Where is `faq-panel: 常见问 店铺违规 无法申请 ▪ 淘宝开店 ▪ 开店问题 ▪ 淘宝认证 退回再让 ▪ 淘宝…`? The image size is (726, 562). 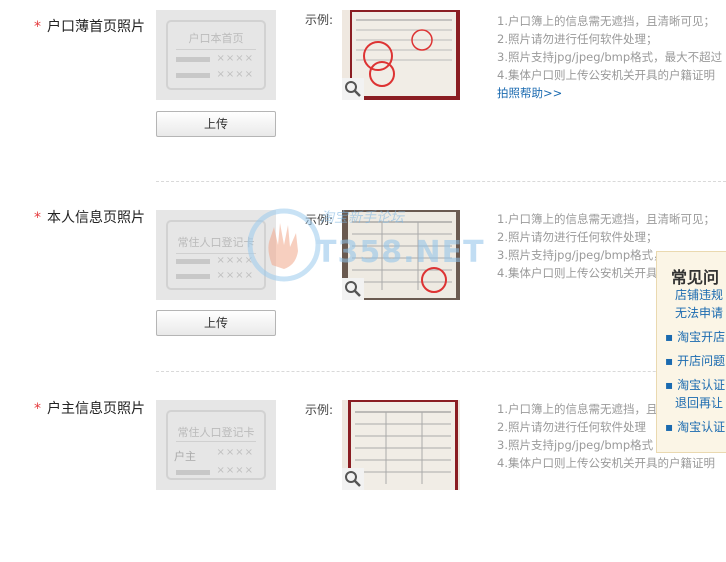
faq-panel: 常见问 店铺违规 无法申请 ▪ 淘宝开店 ▪ 开店问题 ▪ 淘宝认证 退回再让 ▪ 淘宝… is located at coordinates (691, 352).